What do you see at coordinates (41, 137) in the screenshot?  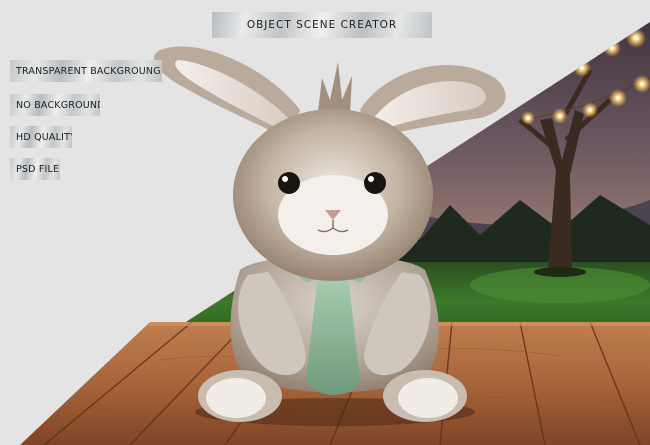 I see `feature-badge-hd-quality: HD QUALITY` at bounding box center [41, 137].